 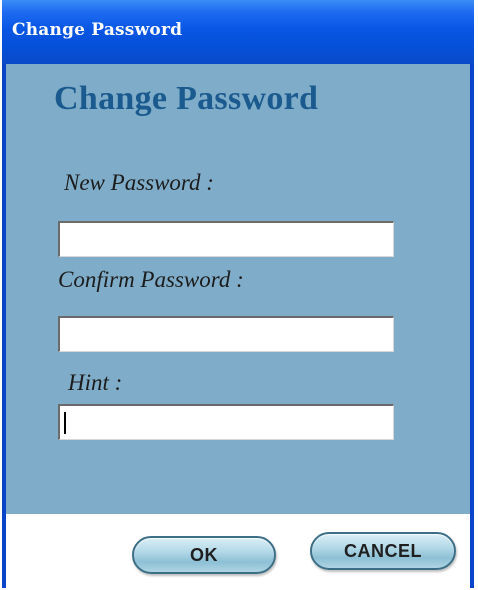 I want to click on ok-button: OK, so click(x=204, y=555).